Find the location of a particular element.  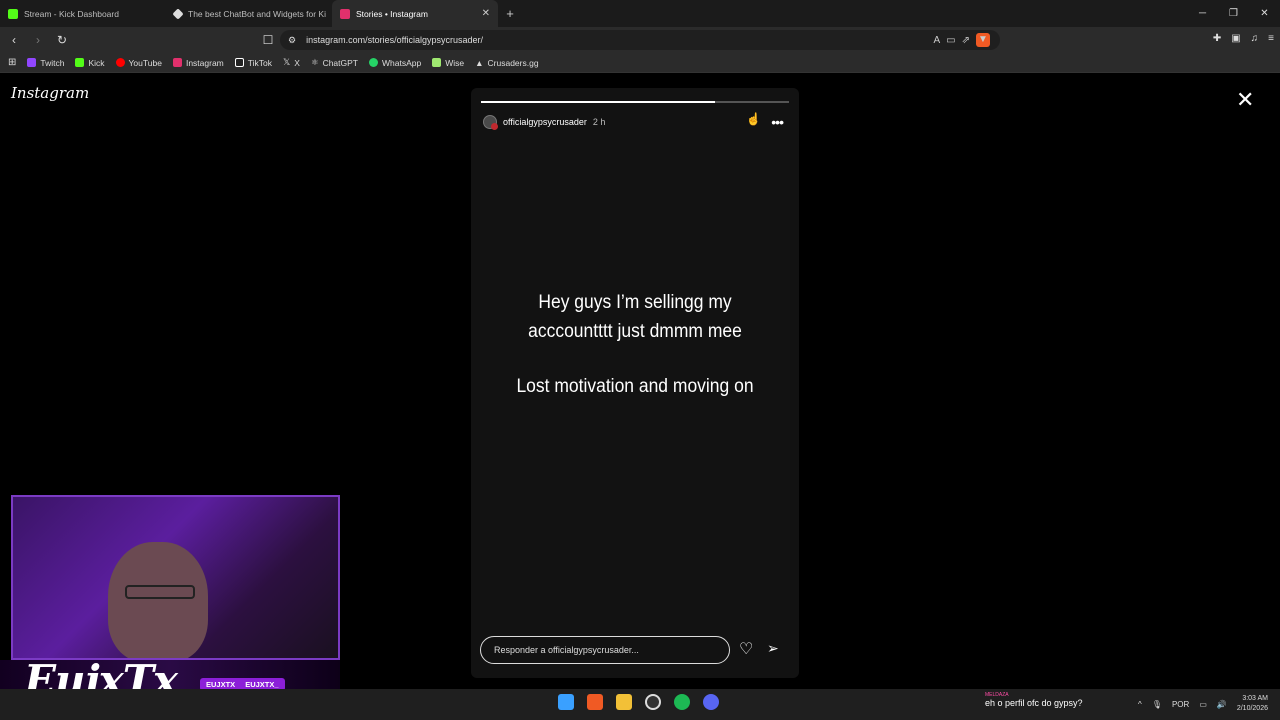

brave-icon is located at coordinates (595, 702).